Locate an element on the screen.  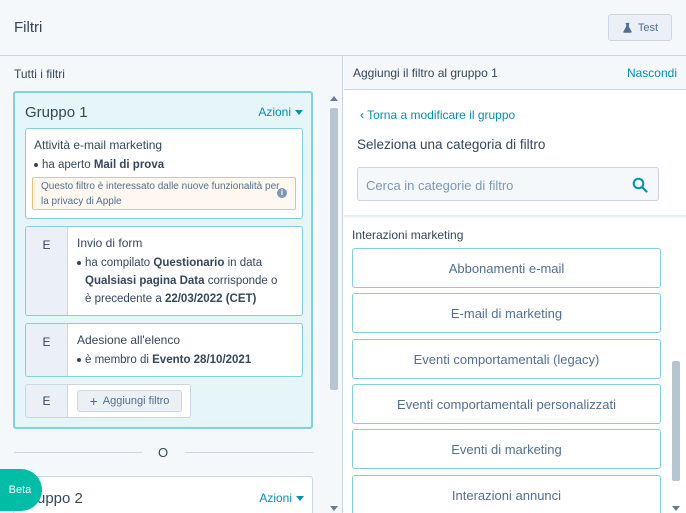
select-category-title: Seleziona una categoria di filtro is located at coordinates (451, 144).